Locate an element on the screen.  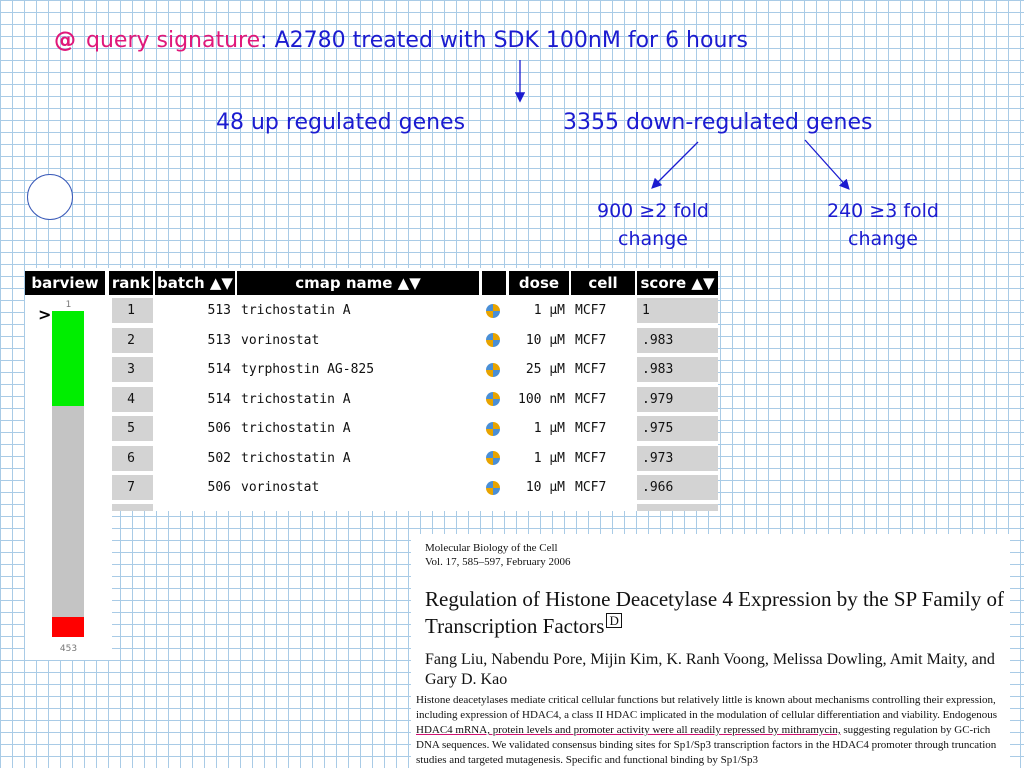
barview-pointer-icon: > is located at coordinates (45, 314).